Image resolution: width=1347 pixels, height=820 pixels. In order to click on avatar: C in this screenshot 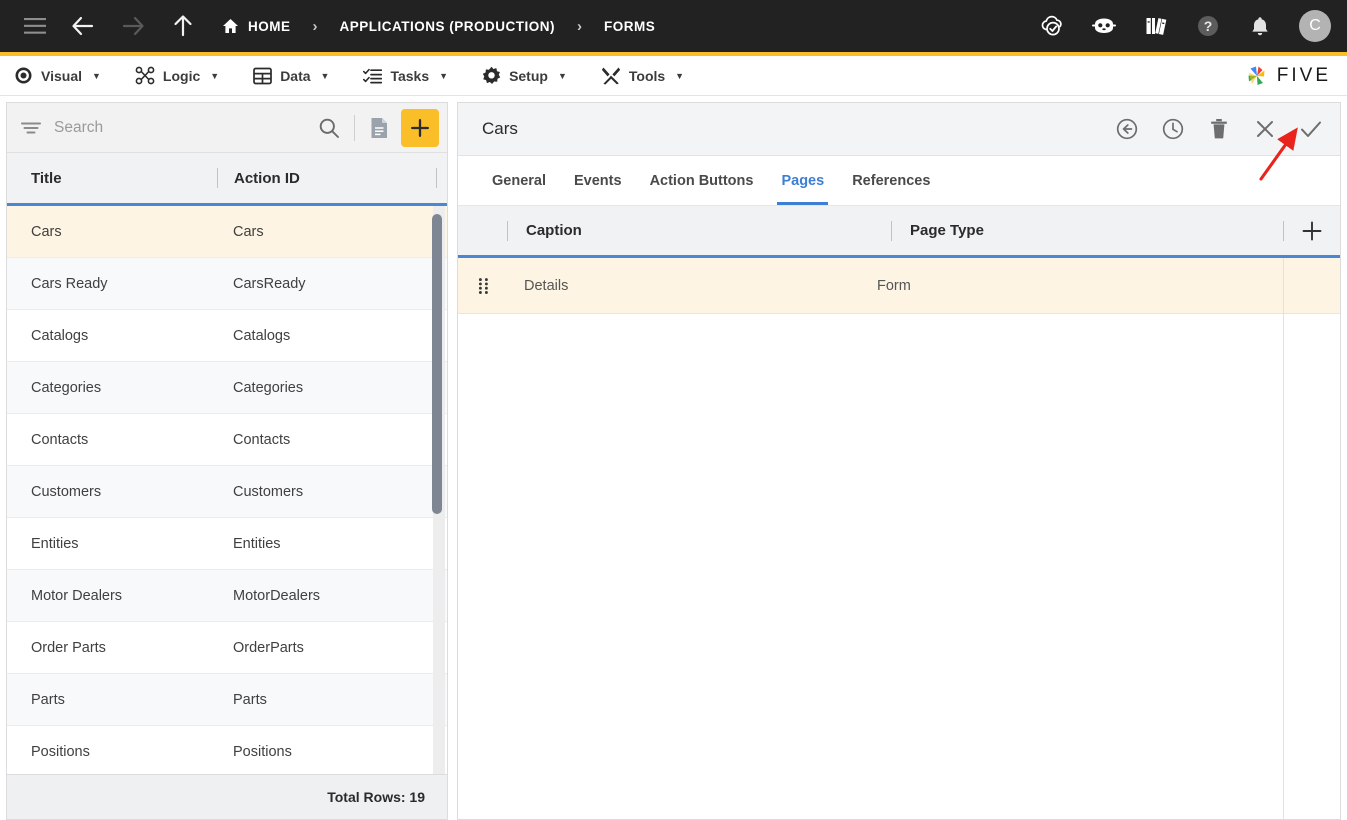, I will do `click(1315, 26)`.